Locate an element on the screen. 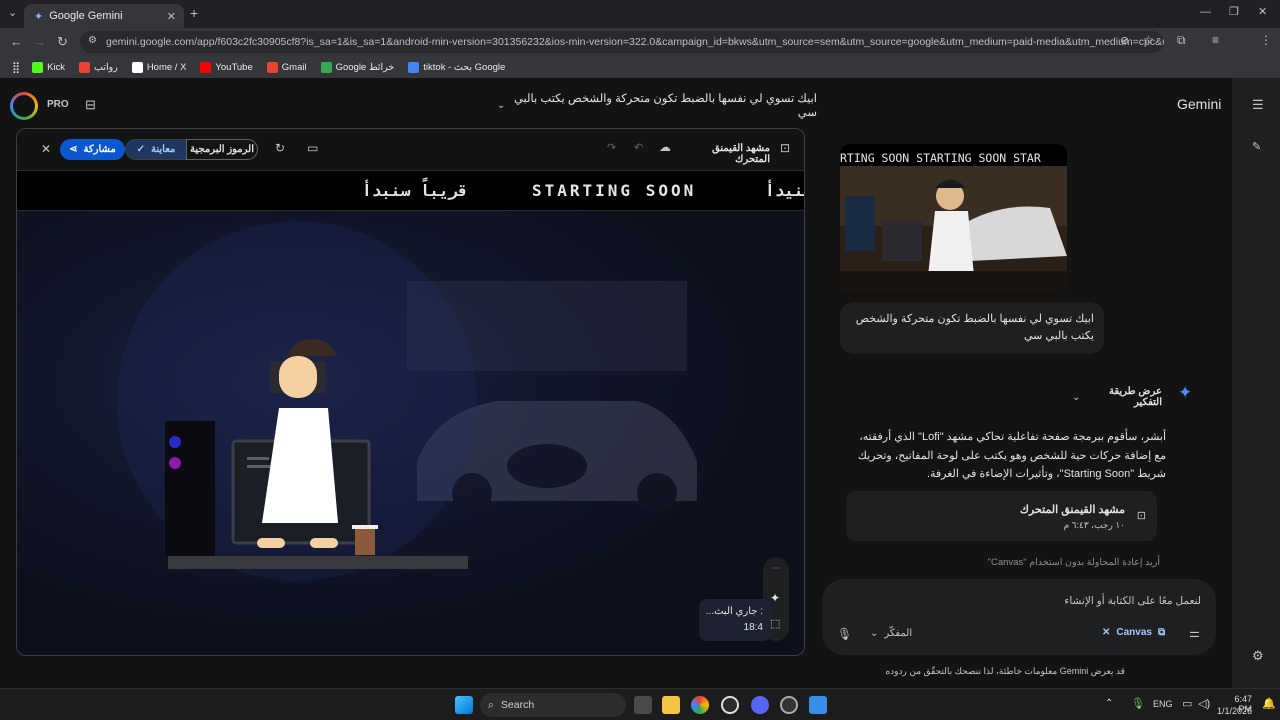 The width and height of the screenshot is (1280, 720). attached-image-thumbnail: RTING SOON STARTING SOON STAR is located at coordinates (953, 219).